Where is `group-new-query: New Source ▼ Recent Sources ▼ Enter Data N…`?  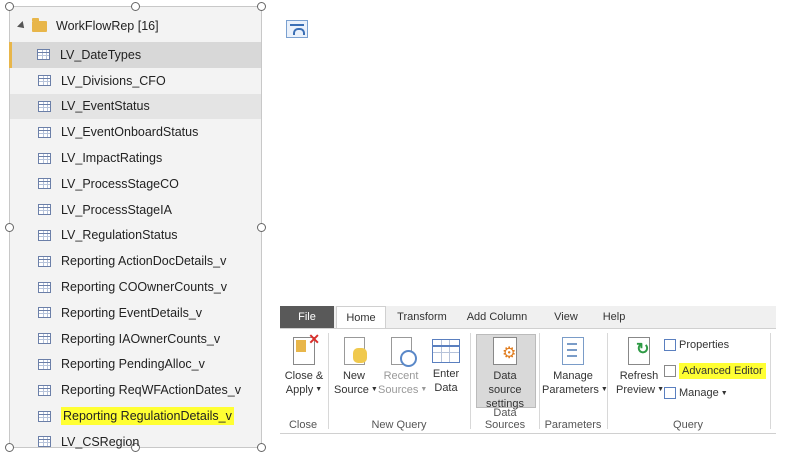 group-new-query: New Source ▼ Recent Sources ▼ Enter Data N… is located at coordinates (399, 381).